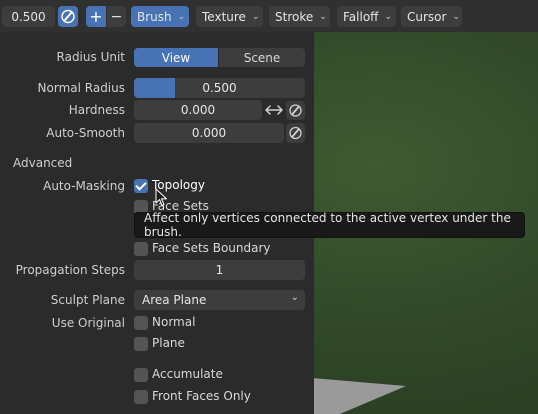 The width and height of the screenshot is (538, 414). Describe the element at coordinates (87, 300) in the screenshot. I see `sculpt-plane-label: Sculpt Plane` at that location.